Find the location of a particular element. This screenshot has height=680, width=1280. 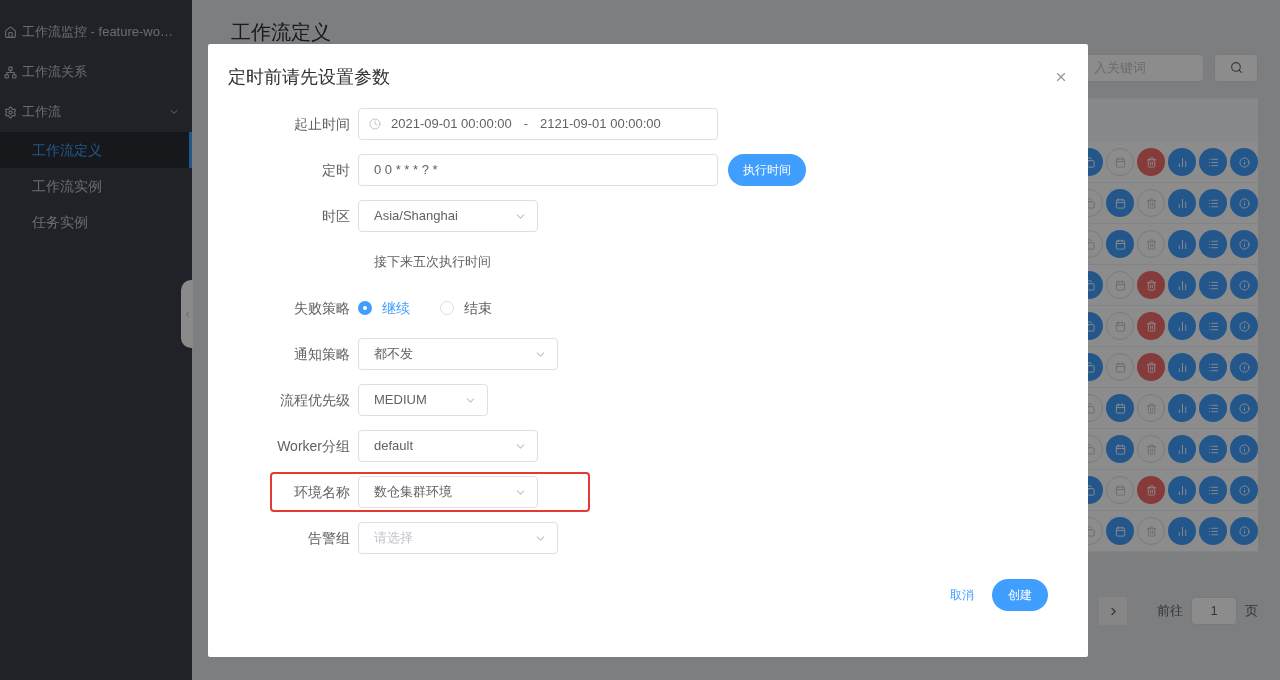

select-field: default is located at coordinates (448, 446).